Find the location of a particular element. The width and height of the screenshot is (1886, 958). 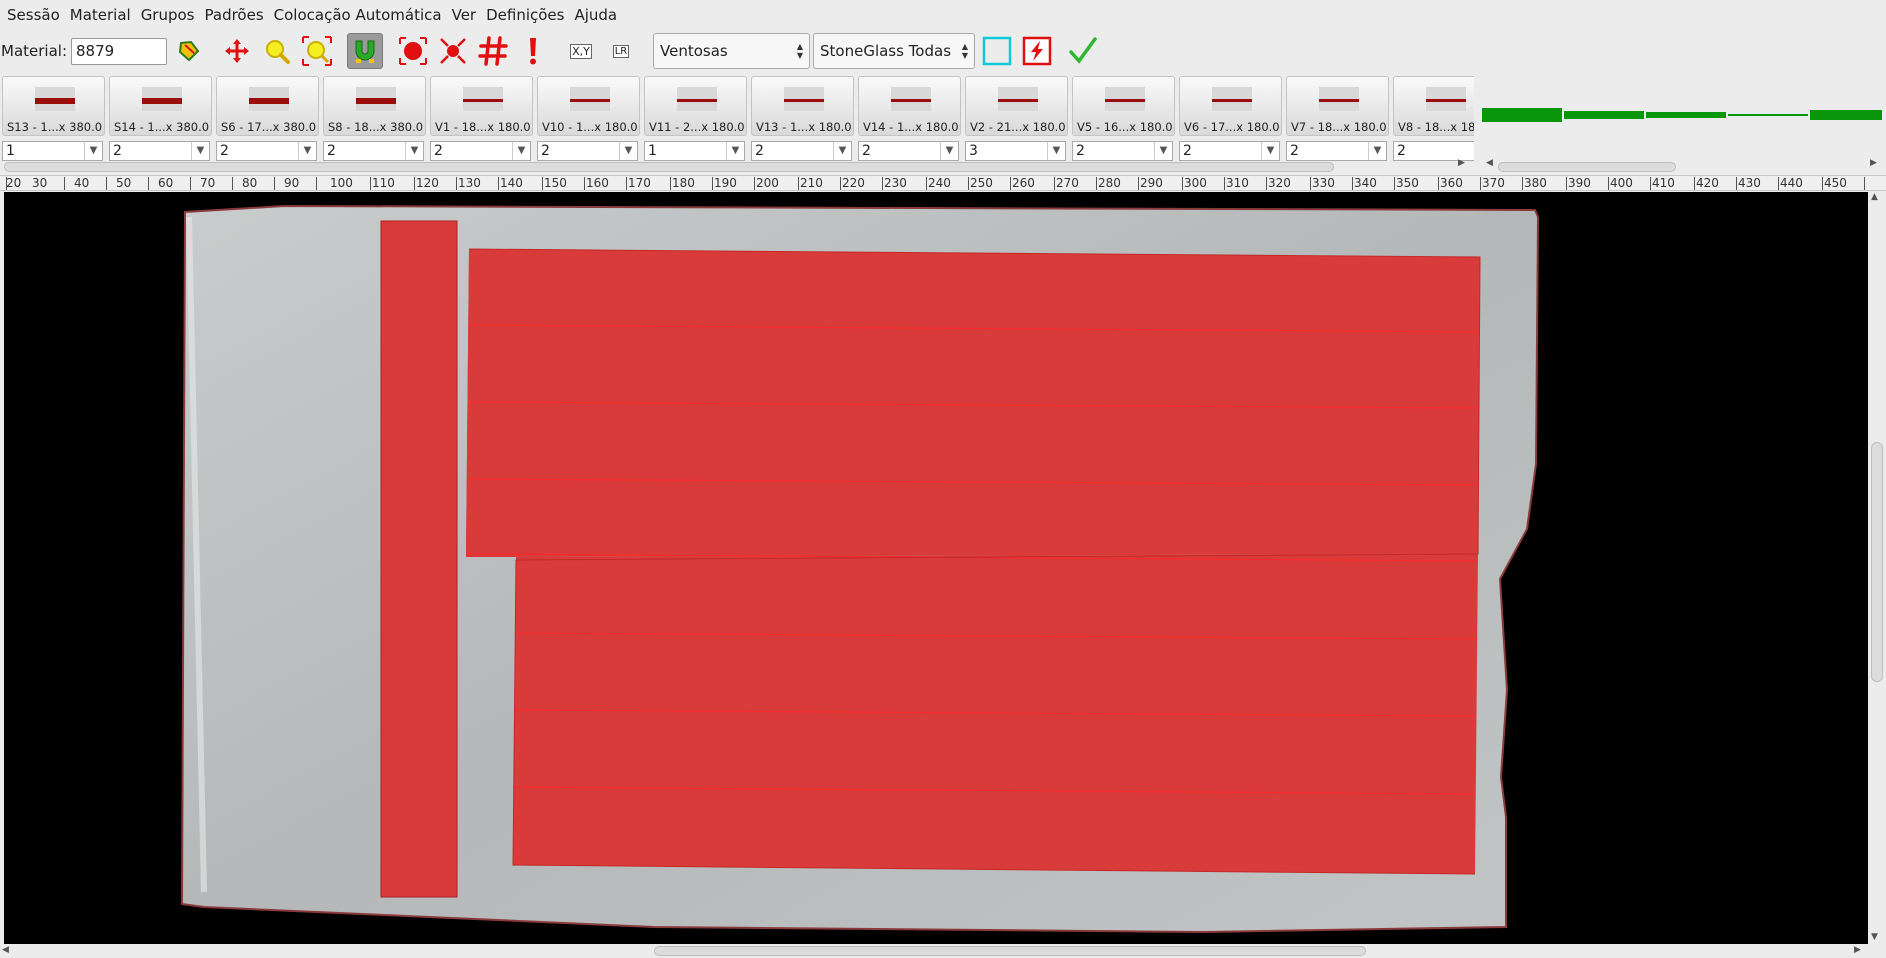

part-tile: S13 - 1...x 380.0 1 ▼ is located at coordinates (52, 120).